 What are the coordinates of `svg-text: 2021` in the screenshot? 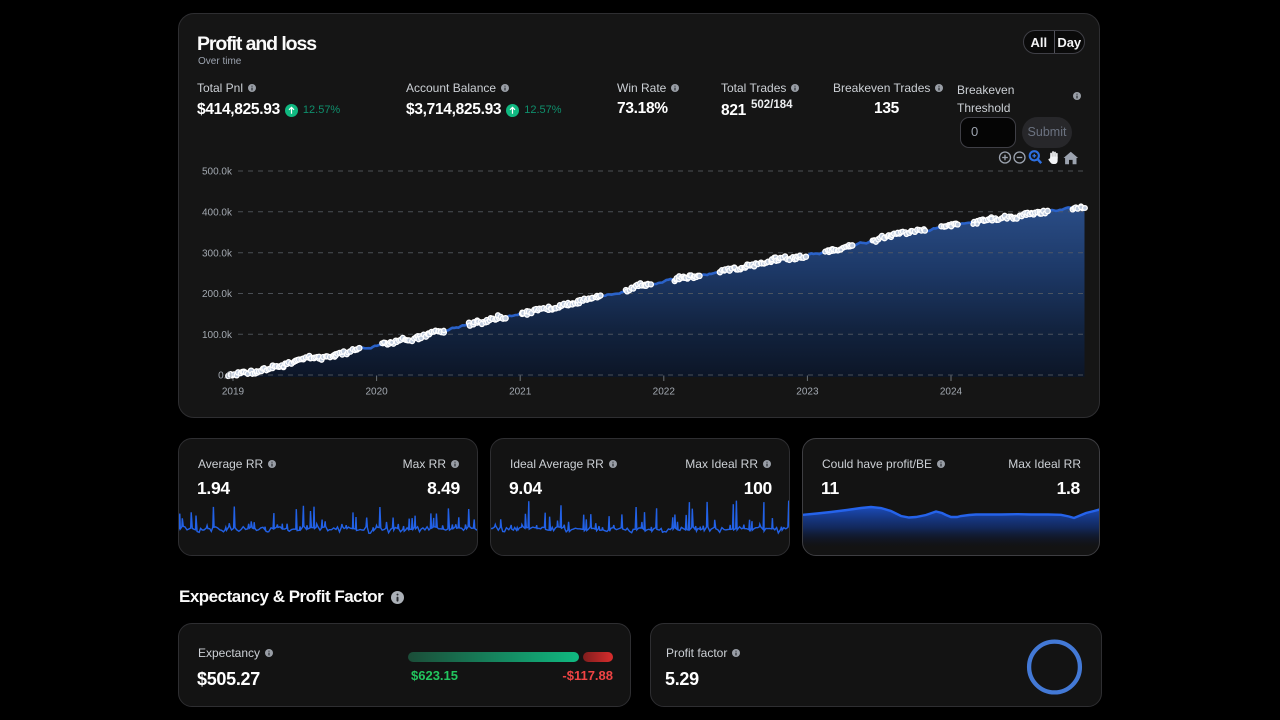 It's located at (520, 392).